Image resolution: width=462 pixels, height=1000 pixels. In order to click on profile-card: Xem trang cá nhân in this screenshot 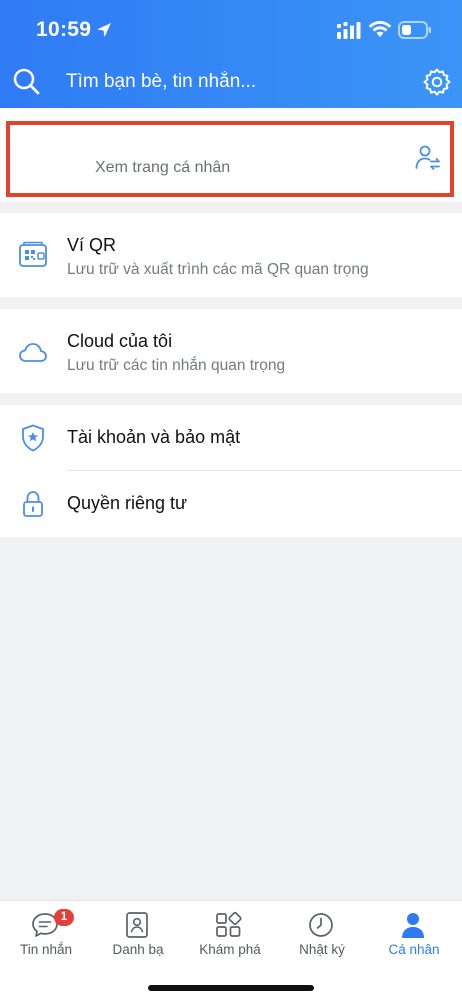, I will do `click(231, 155)`.